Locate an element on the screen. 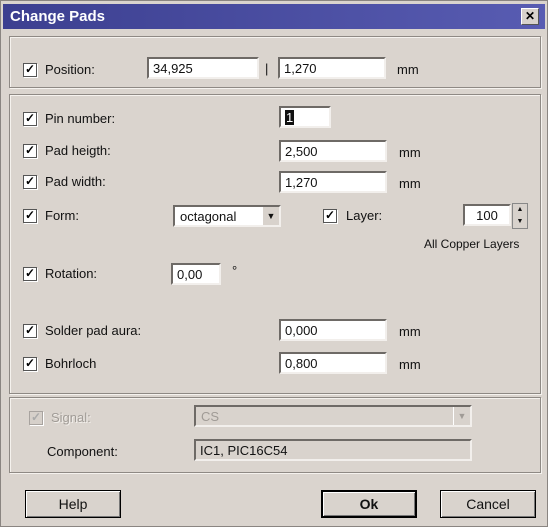  pad-width-input: 1,270 is located at coordinates (333, 182).